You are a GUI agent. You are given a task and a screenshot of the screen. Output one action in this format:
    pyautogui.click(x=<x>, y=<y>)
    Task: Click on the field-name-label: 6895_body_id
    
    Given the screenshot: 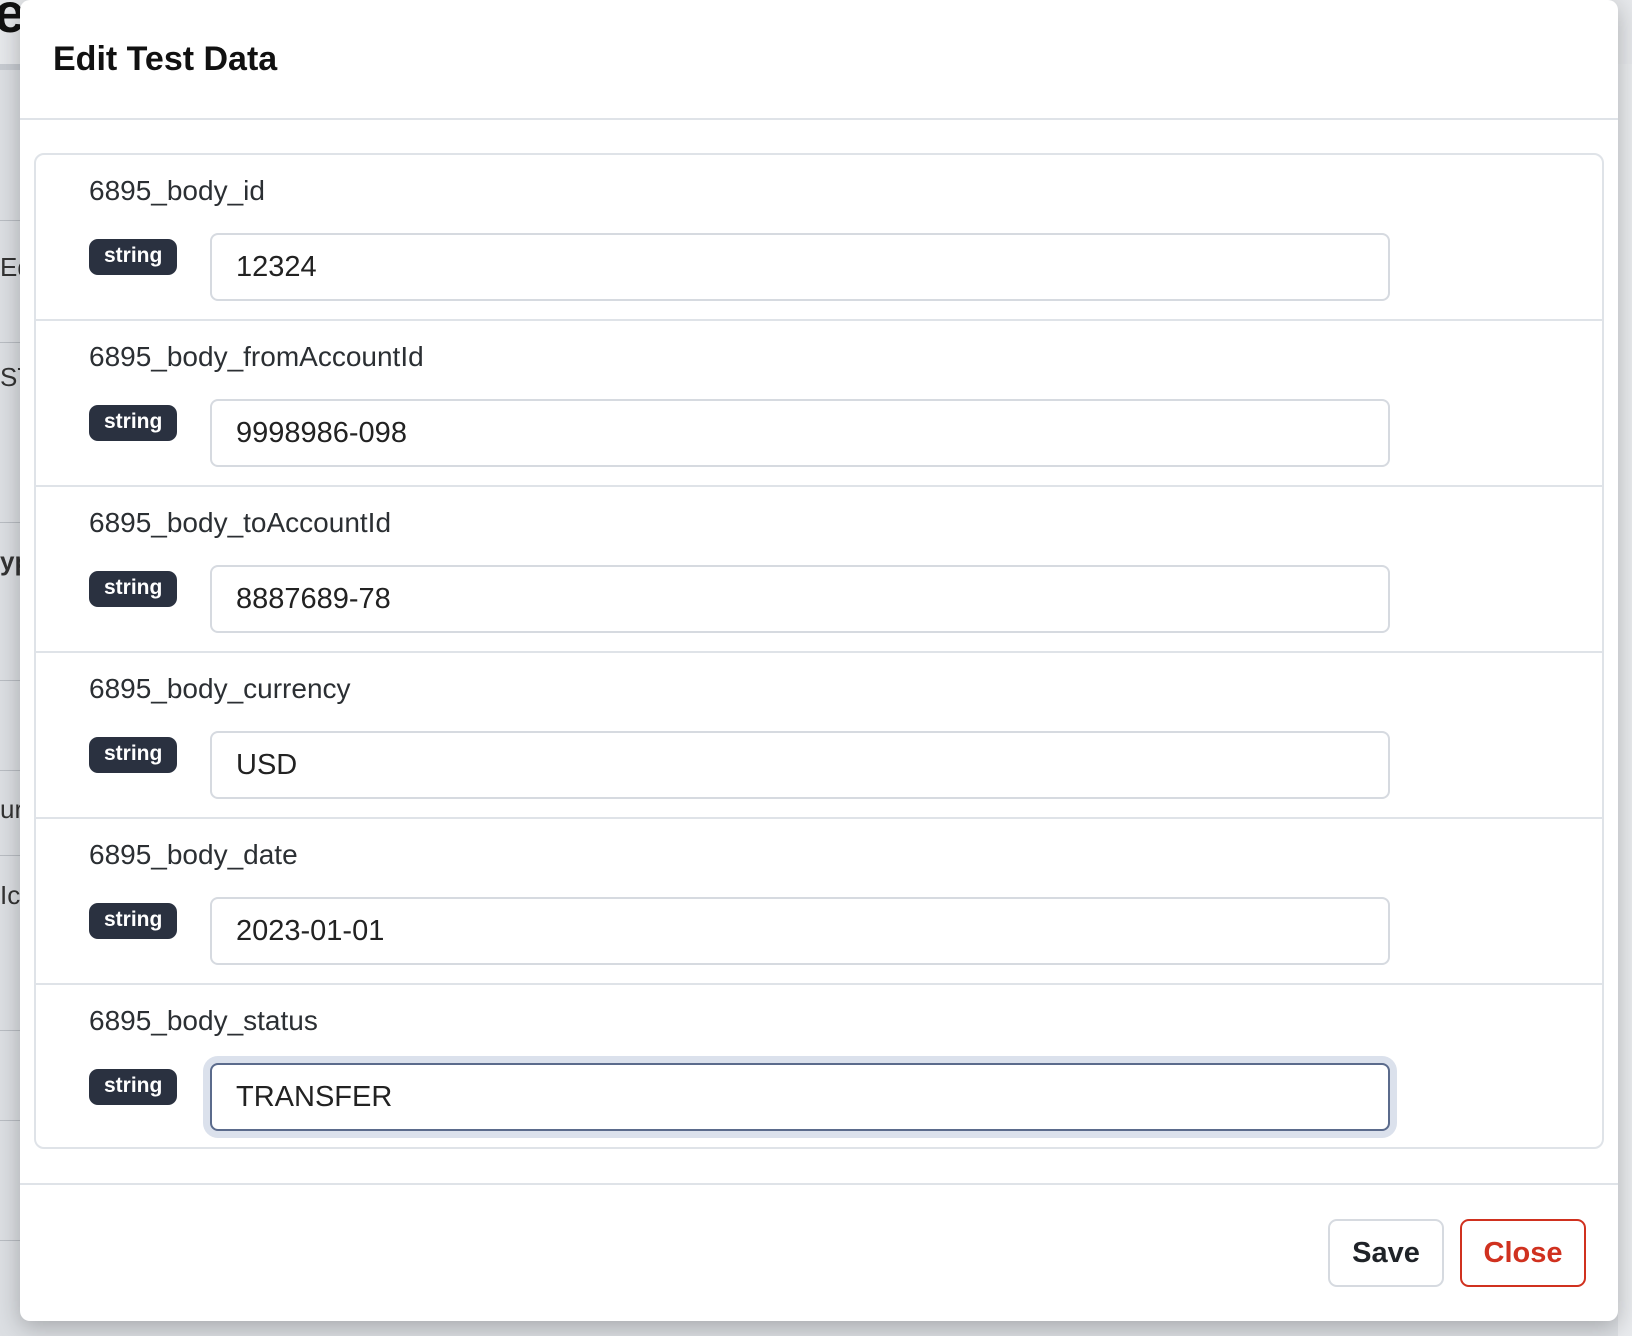 What is the action you would take?
    pyautogui.click(x=177, y=190)
    